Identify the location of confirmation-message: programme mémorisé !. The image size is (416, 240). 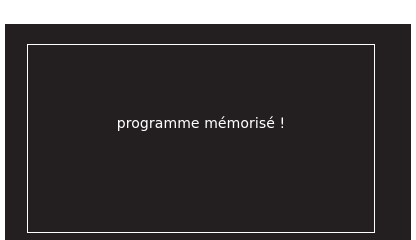
(201, 124).